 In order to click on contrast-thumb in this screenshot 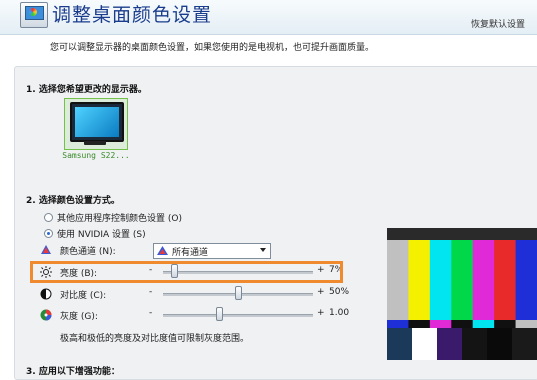, I will do `click(238, 293)`.